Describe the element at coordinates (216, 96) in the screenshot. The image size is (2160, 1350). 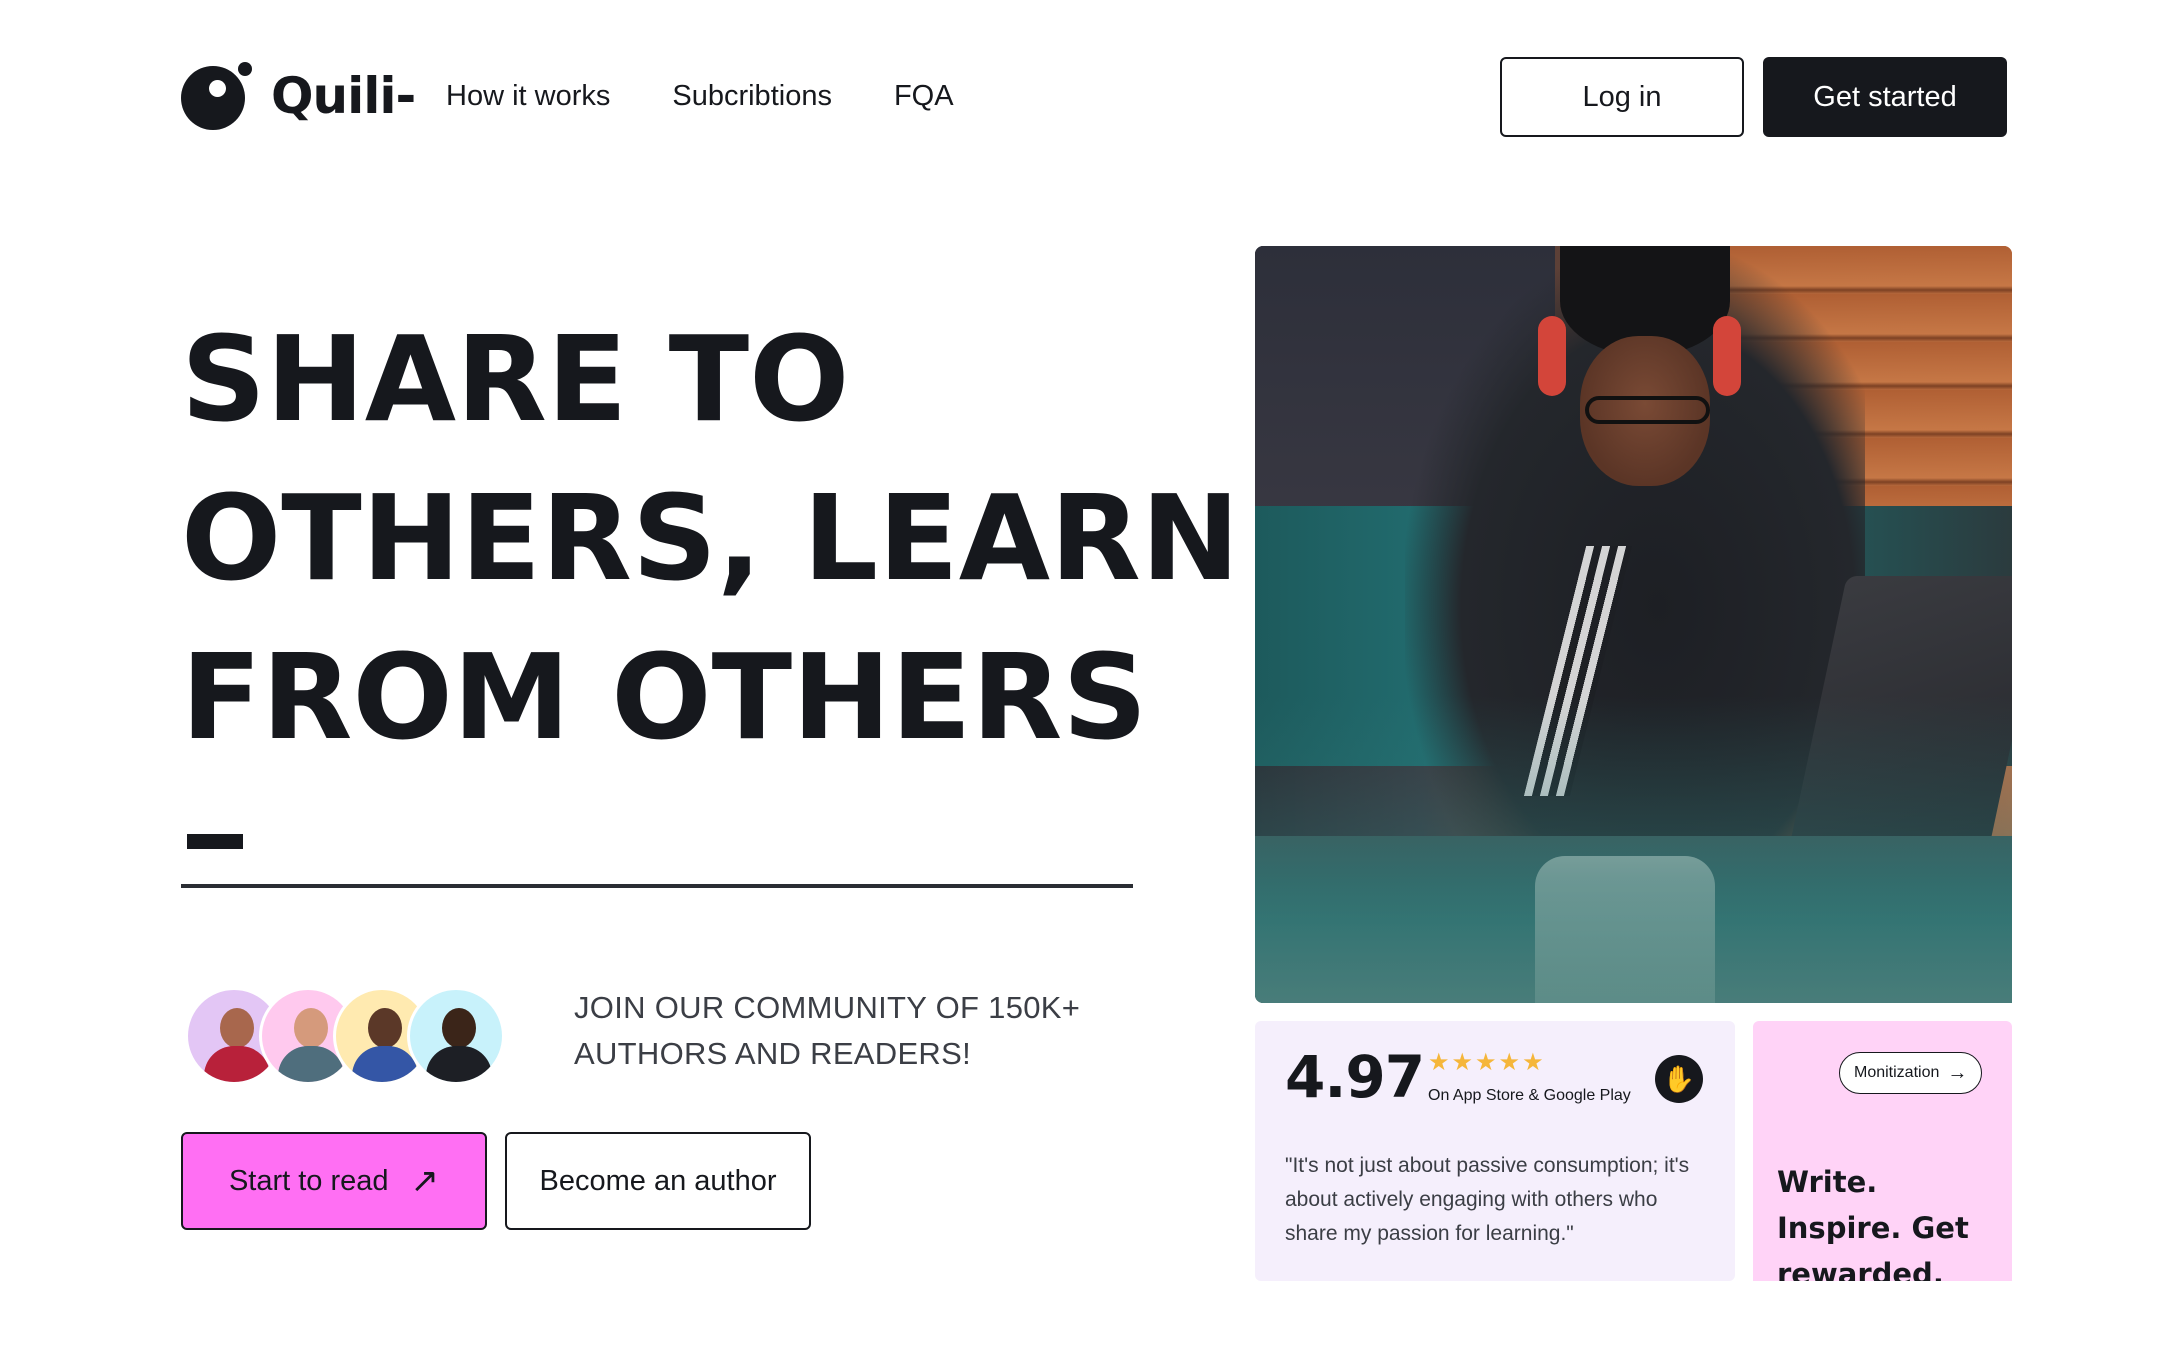
I see `logo-icon` at that location.